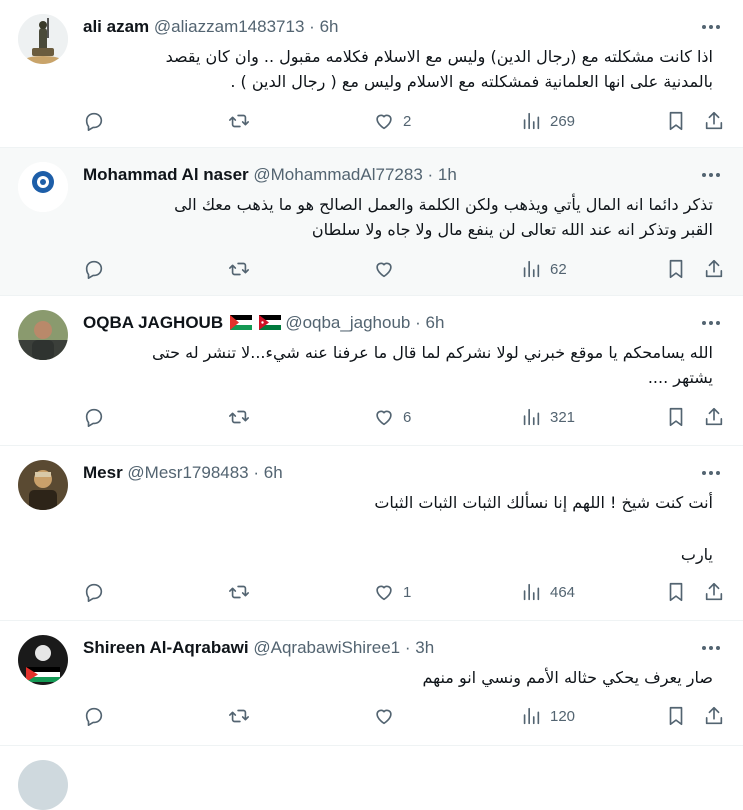 The height and width of the screenshot is (810, 743). I want to click on author-name: ali azam, so click(116, 26).